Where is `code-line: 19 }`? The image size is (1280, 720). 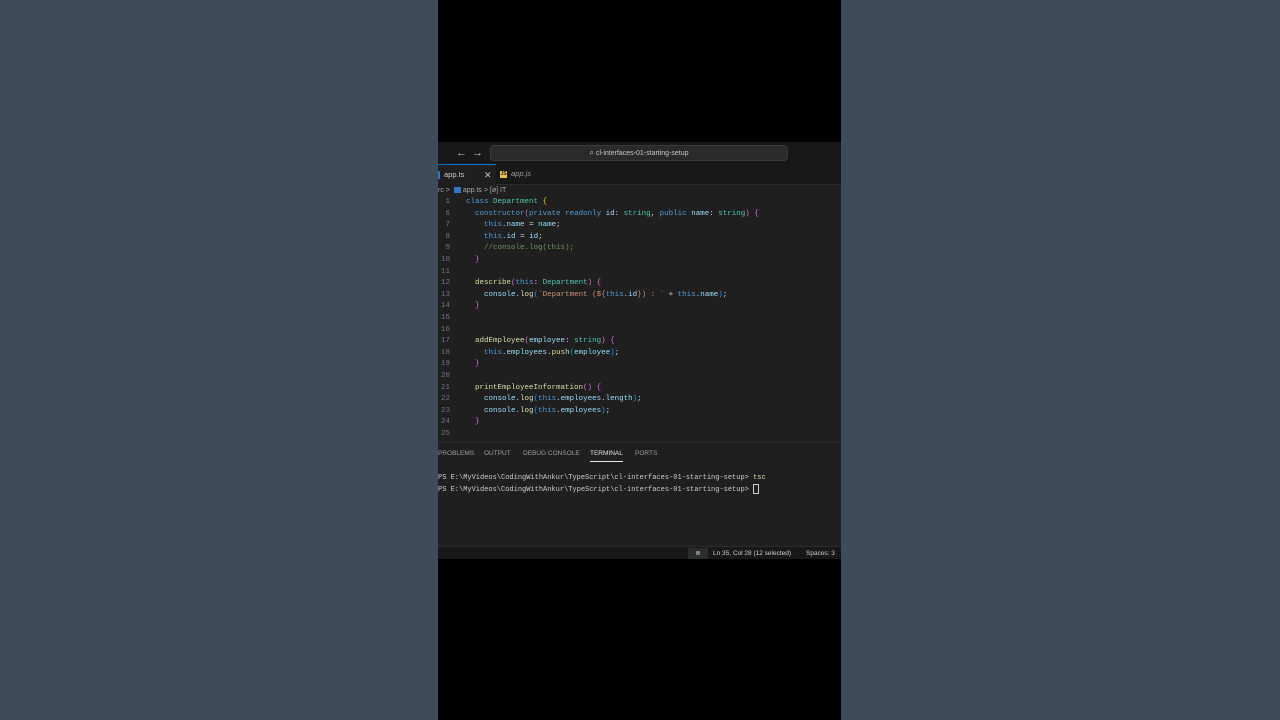 code-line: 19 } is located at coordinates (639, 365).